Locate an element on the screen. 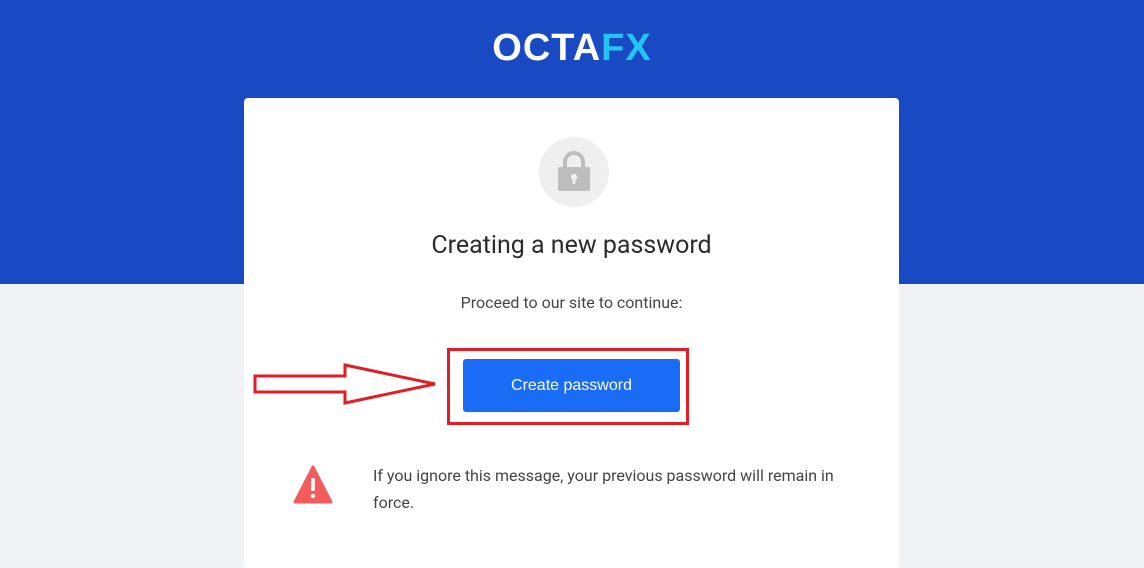  octafx-logo: OCTAFX is located at coordinates (572, 48).